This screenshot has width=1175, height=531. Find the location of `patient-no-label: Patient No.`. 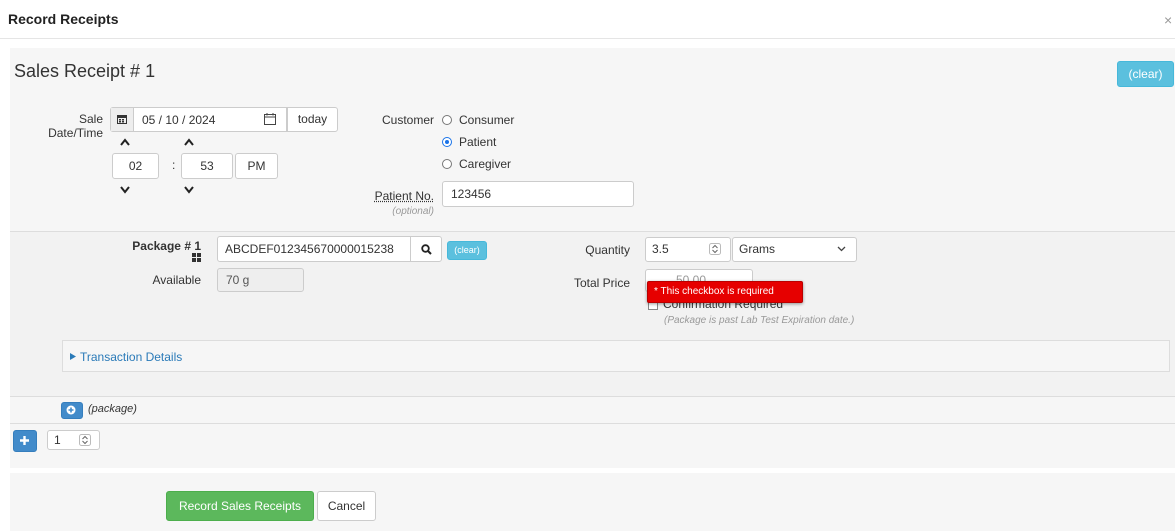

patient-no-label: Patient No. is located at coordinates (404, 196).